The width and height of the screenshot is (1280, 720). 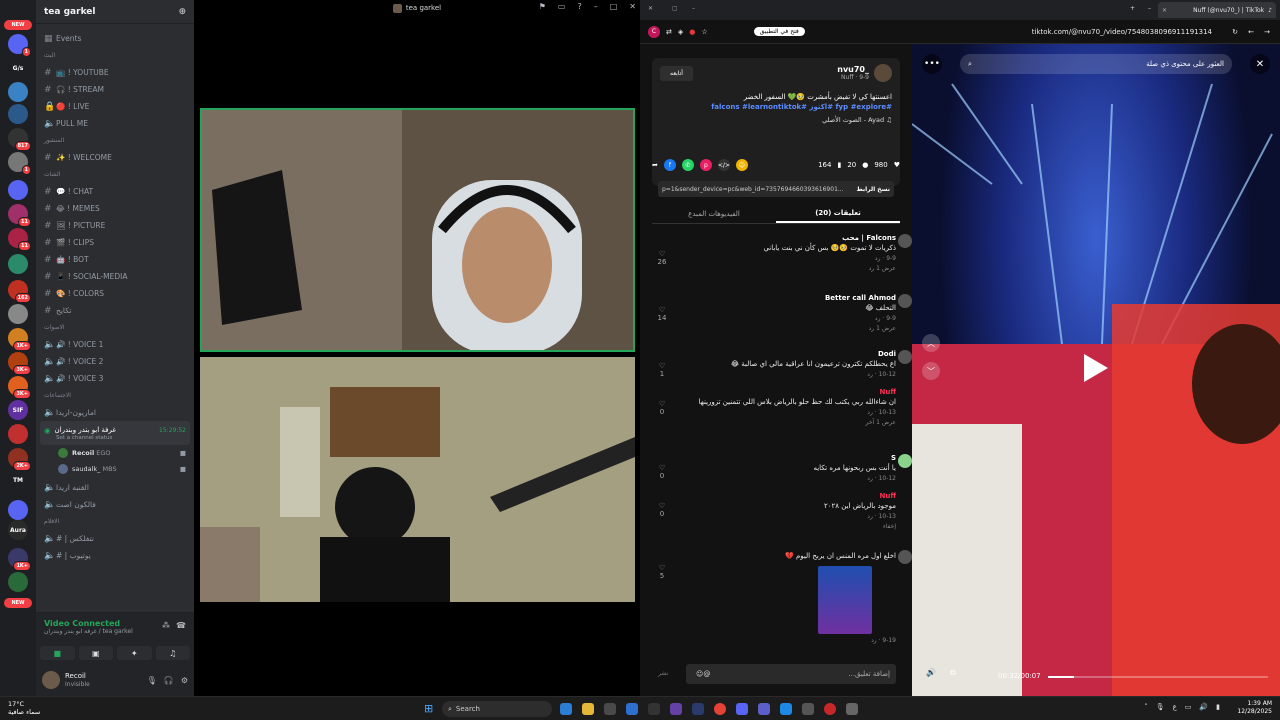 What do you see at coordinates (497, 709) in the screenshot?
I see `taskbar-search: ⌕ Search` at bounding box center [497, 709].